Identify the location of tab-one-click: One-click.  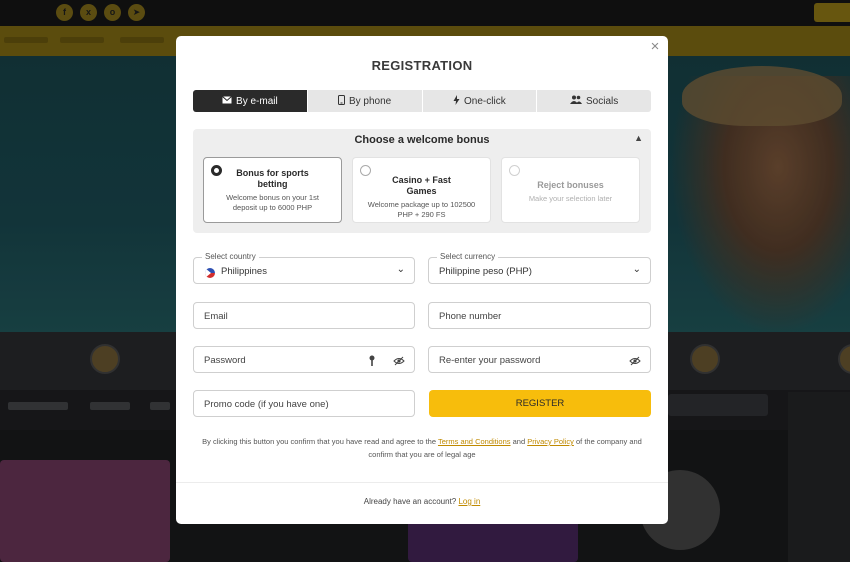
(480, 101).